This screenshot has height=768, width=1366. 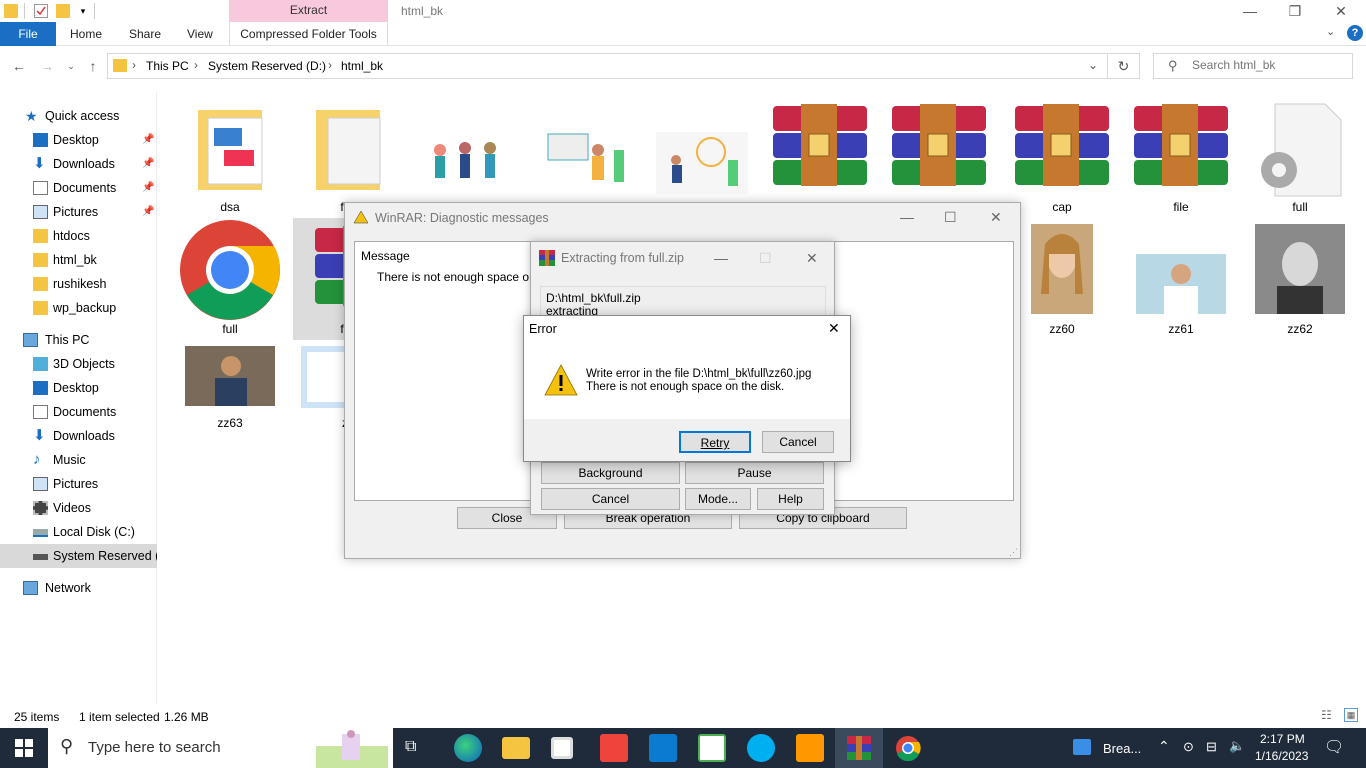 I want to click on message-row: There is not enough space on th, so click(x=463, y=277).